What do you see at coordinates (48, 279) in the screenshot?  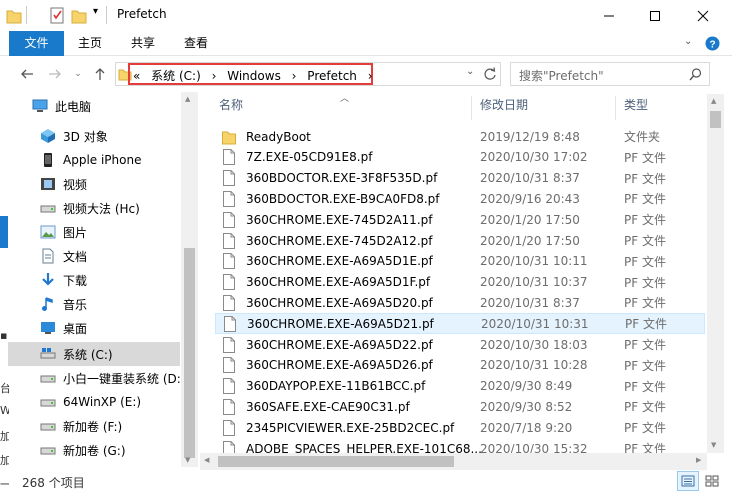 I see `download-icon` at bounding box center [48, 279].